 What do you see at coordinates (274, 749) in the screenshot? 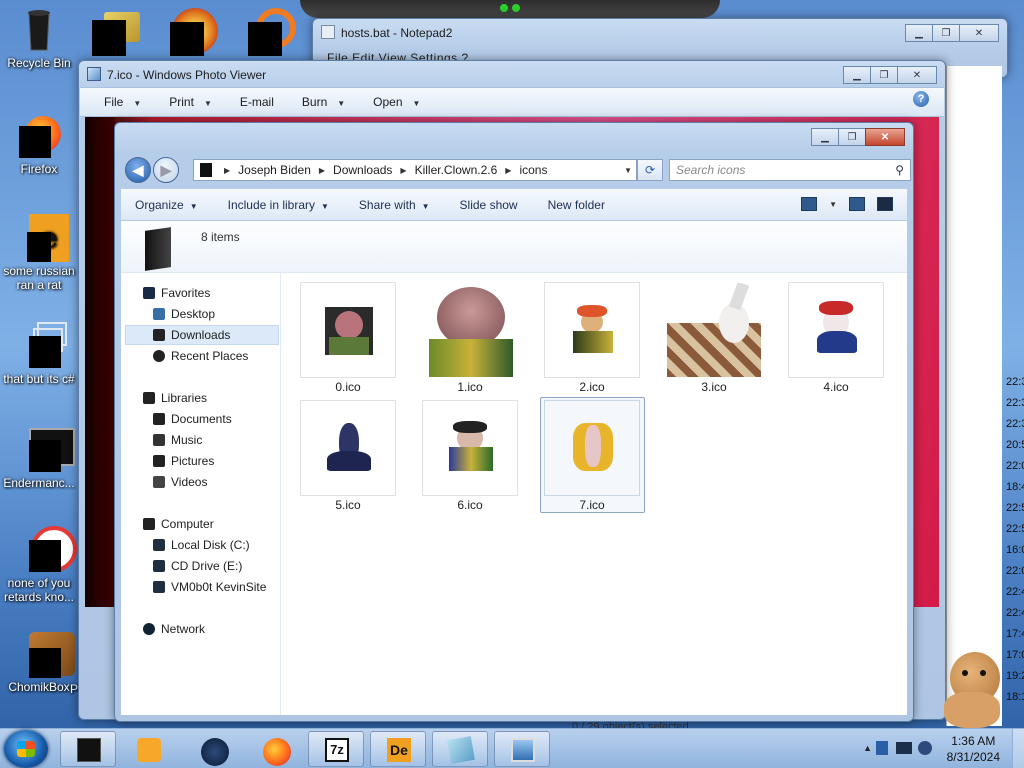
I see `taskbar-firefox` at bounding box center [274, 749].